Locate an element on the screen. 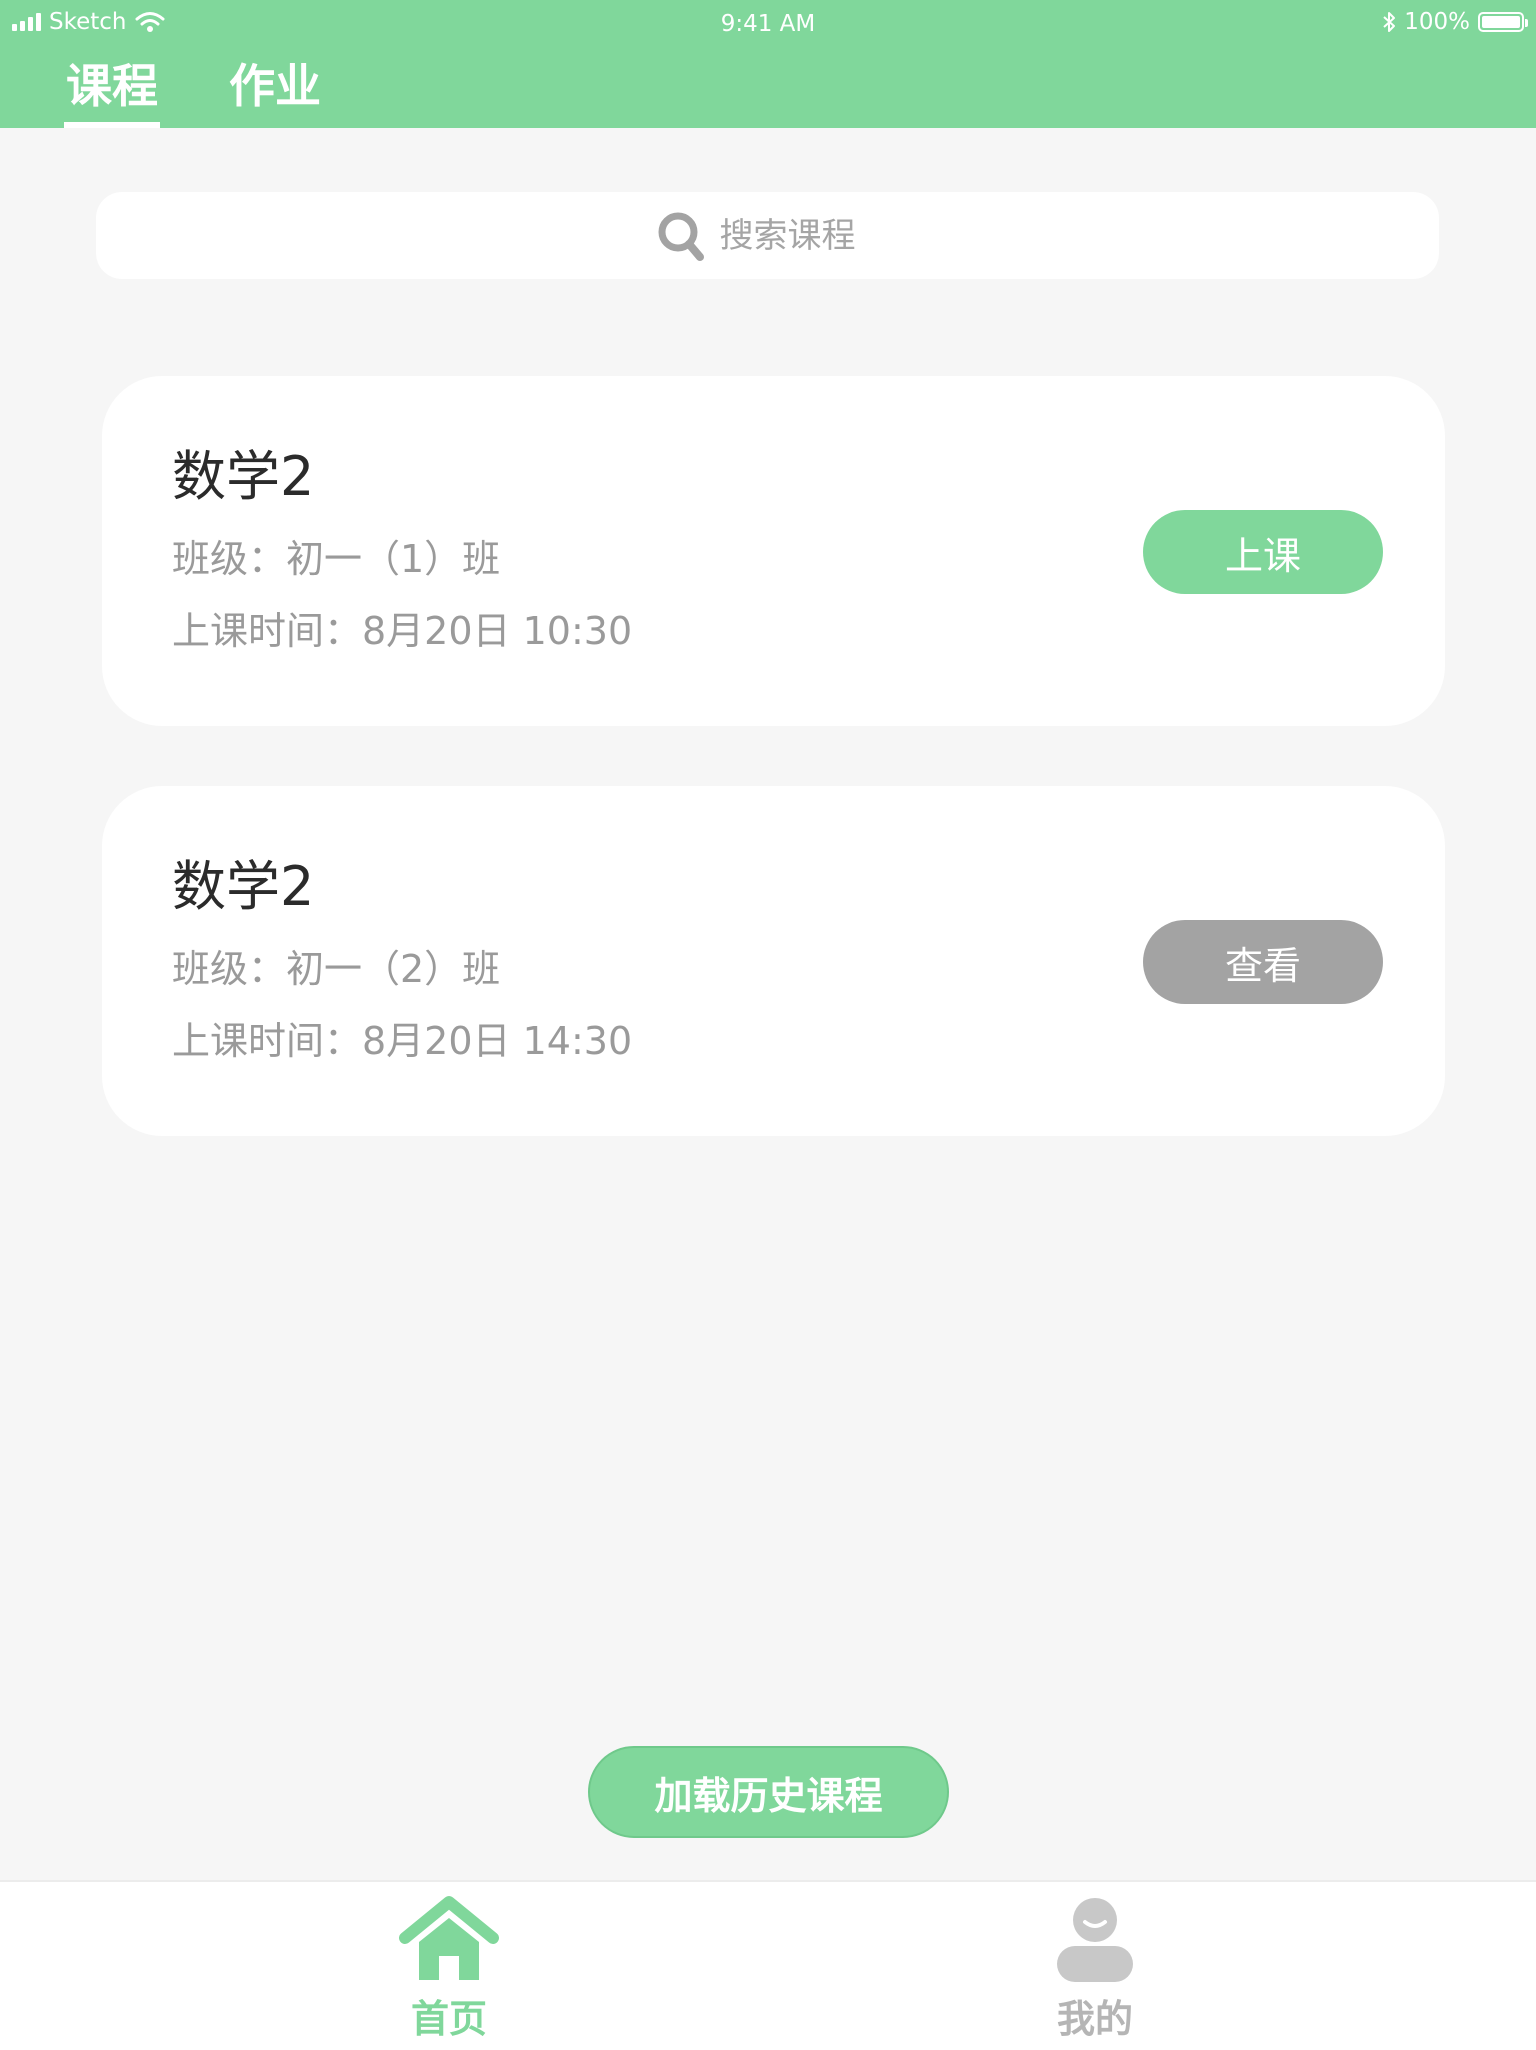 This screenshot has width=1536, height=2050. bluetooth-icon is located at coordinates (1389, 22).